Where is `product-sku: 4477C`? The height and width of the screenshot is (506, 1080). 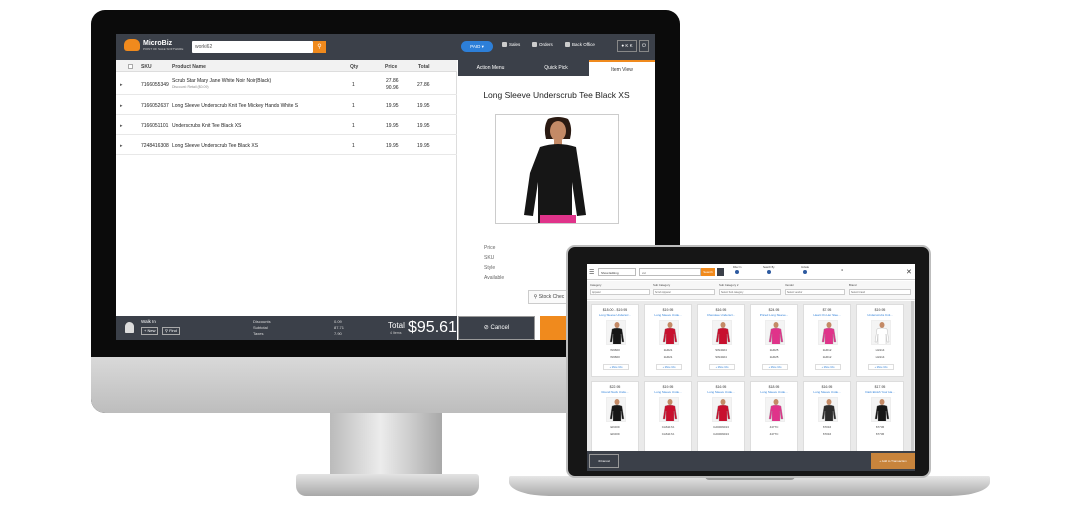
product-sku: 4477C is located at coordinates (774, 427).